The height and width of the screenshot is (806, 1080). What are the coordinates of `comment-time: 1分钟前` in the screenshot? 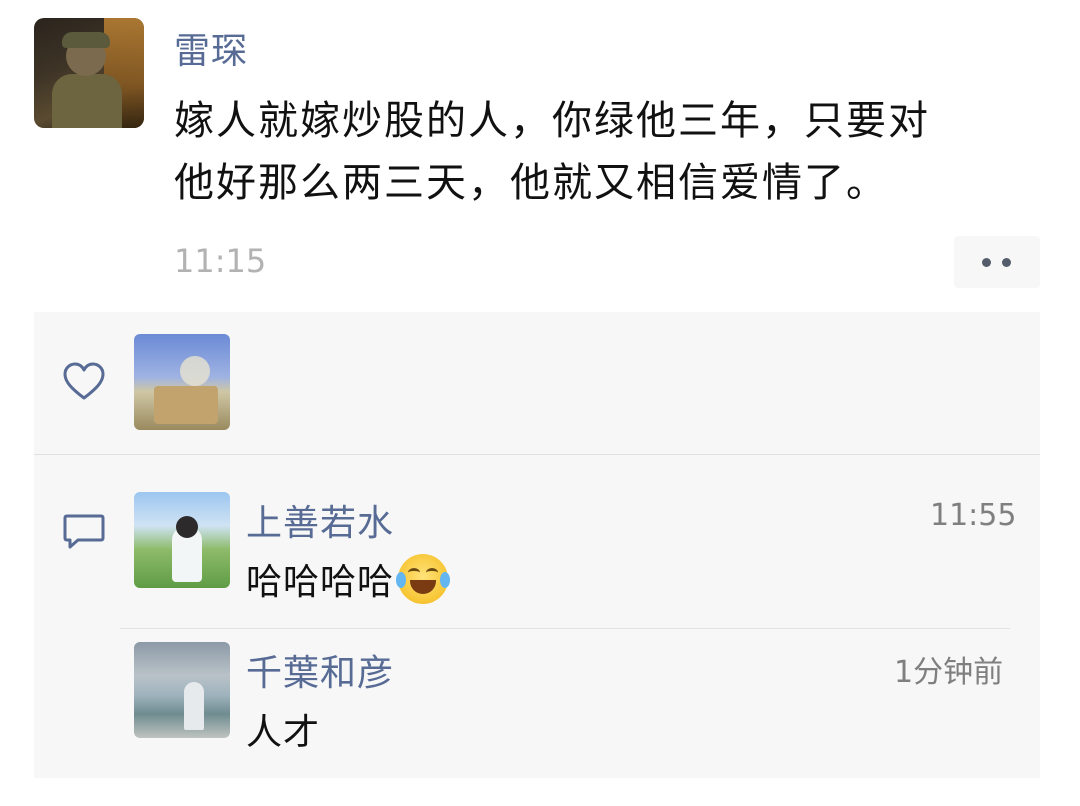 It's located at (949, 672).